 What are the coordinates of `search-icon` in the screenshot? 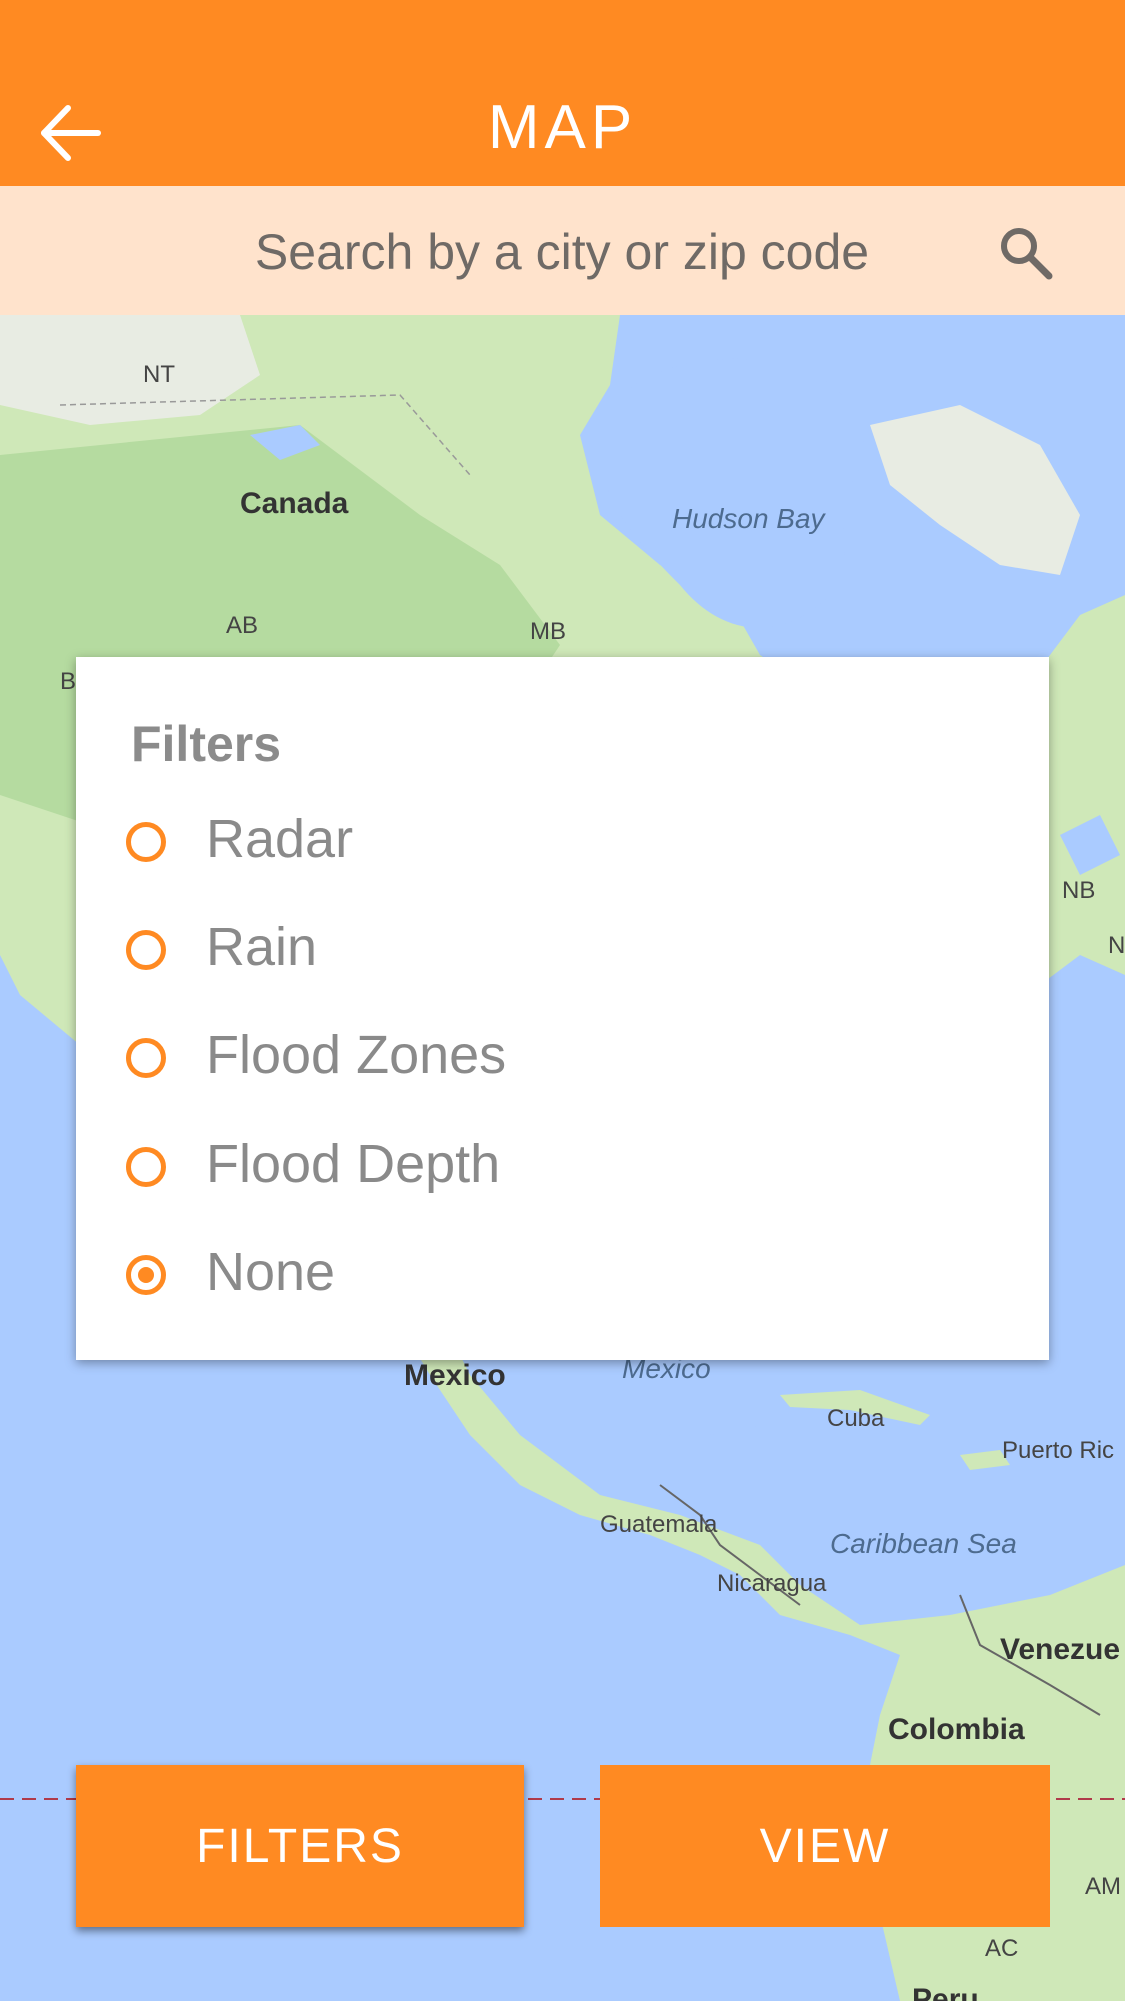 It's located at (1025, 252).